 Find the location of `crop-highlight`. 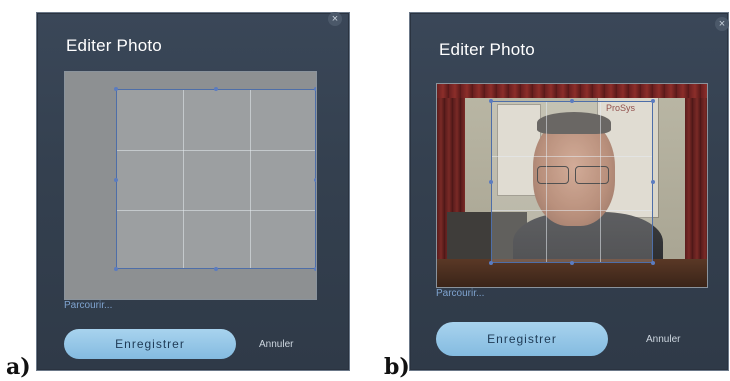

crop-highlight is located at coordinates (572, 182).